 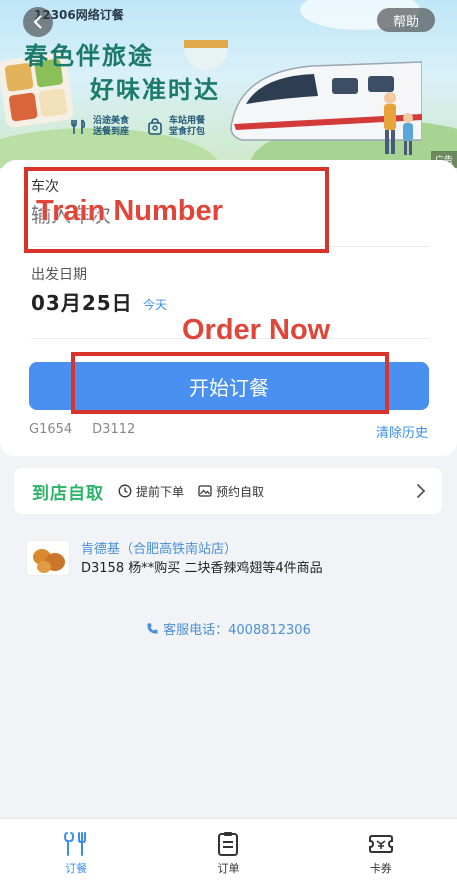 What do you see at coordinates (125, 491) in the screenshot?
I see `clock-icon` at bounding box center [125, 491].